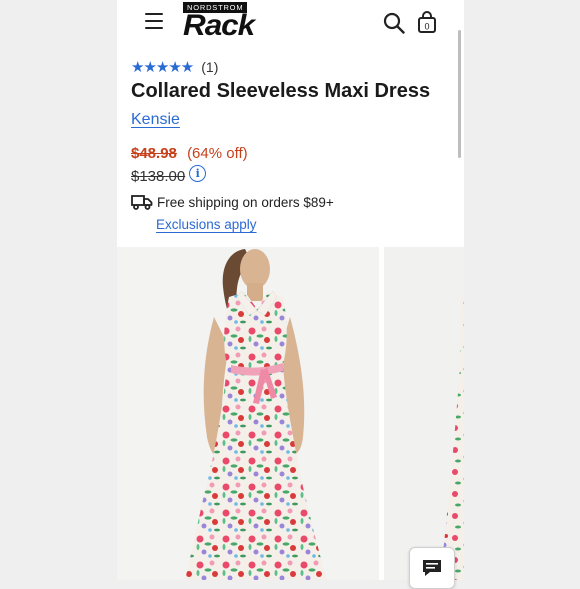 The height and width of the screenshot is (589, 580). I want to click on sale-price: $48.98, so click(154, 153).